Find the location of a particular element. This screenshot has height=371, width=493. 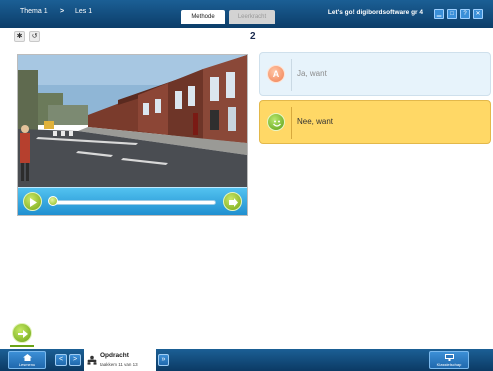

classroom-icon is located at coordinates (449, 357).